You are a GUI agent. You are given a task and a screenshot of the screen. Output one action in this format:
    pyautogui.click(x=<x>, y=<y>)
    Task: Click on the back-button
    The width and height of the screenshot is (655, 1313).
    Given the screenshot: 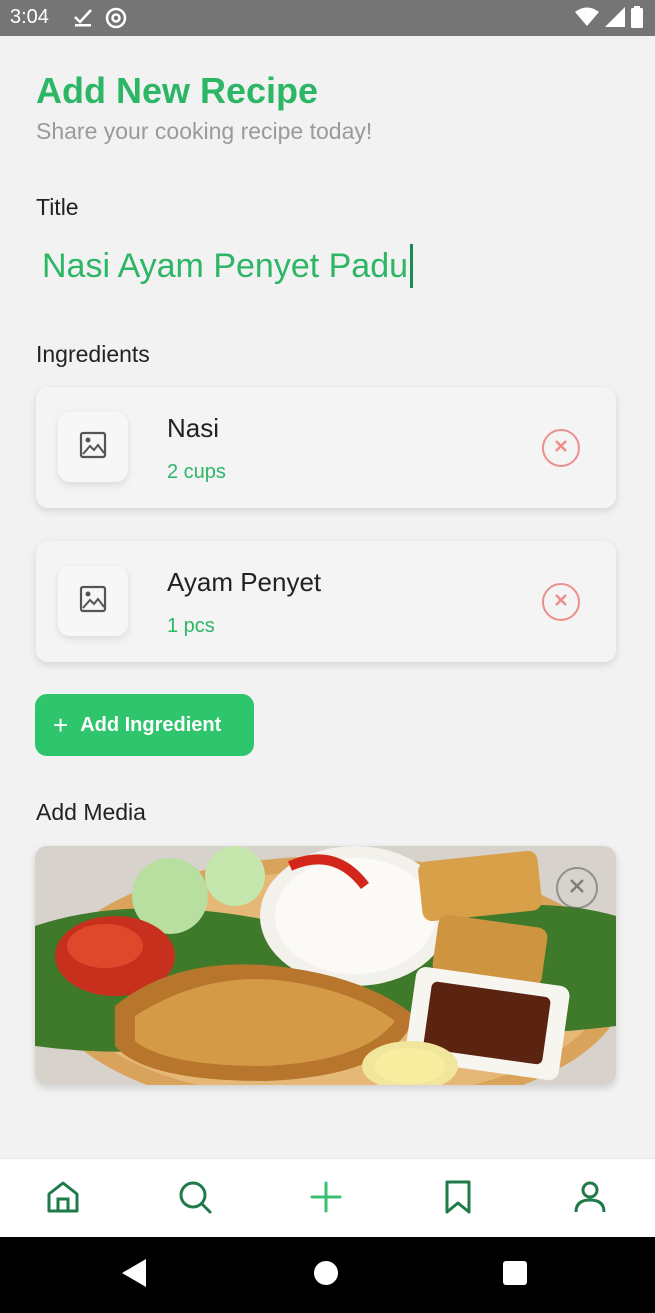 What is the action you would take?
    pyautogui.click(x=133, y=1275)
    